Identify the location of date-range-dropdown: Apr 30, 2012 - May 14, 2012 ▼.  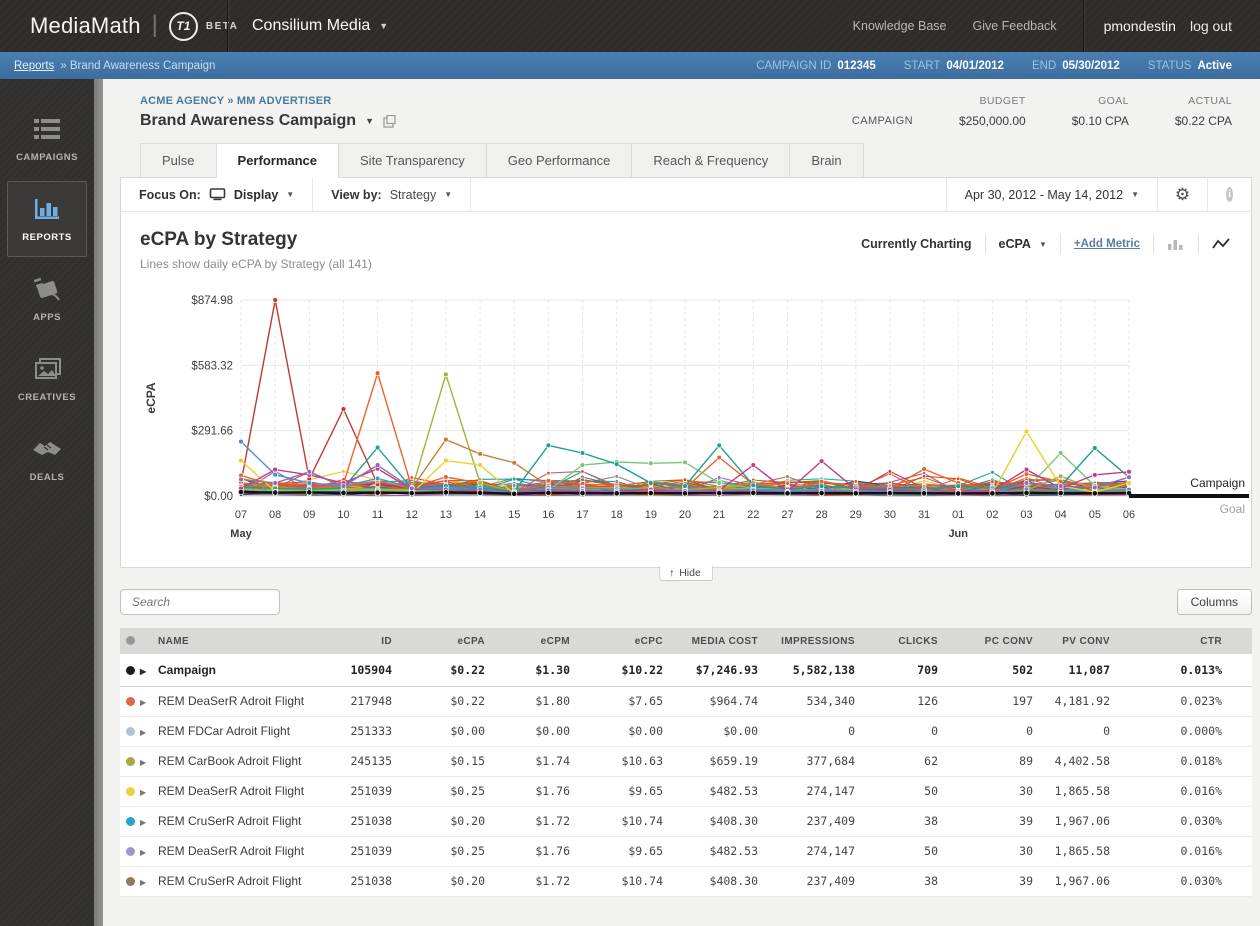
(1051, 194).